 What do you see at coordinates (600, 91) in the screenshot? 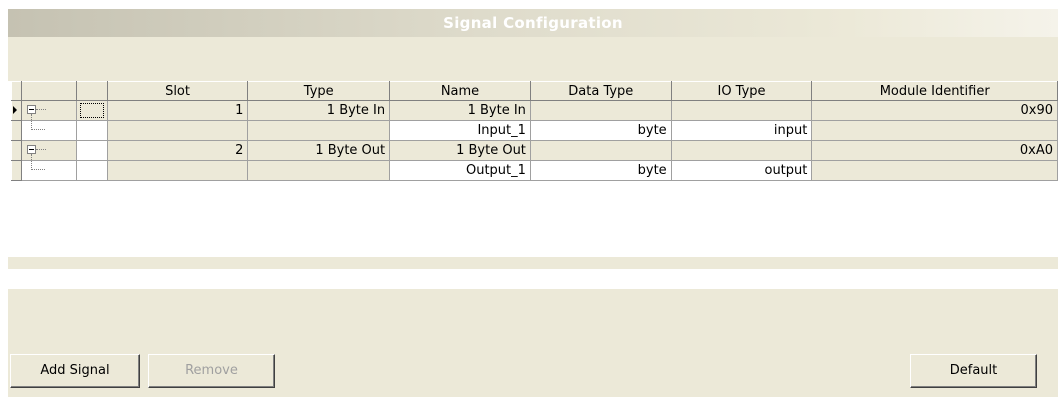
I see `column-header-data-type: Data Type` at bounding box center [600, 91].